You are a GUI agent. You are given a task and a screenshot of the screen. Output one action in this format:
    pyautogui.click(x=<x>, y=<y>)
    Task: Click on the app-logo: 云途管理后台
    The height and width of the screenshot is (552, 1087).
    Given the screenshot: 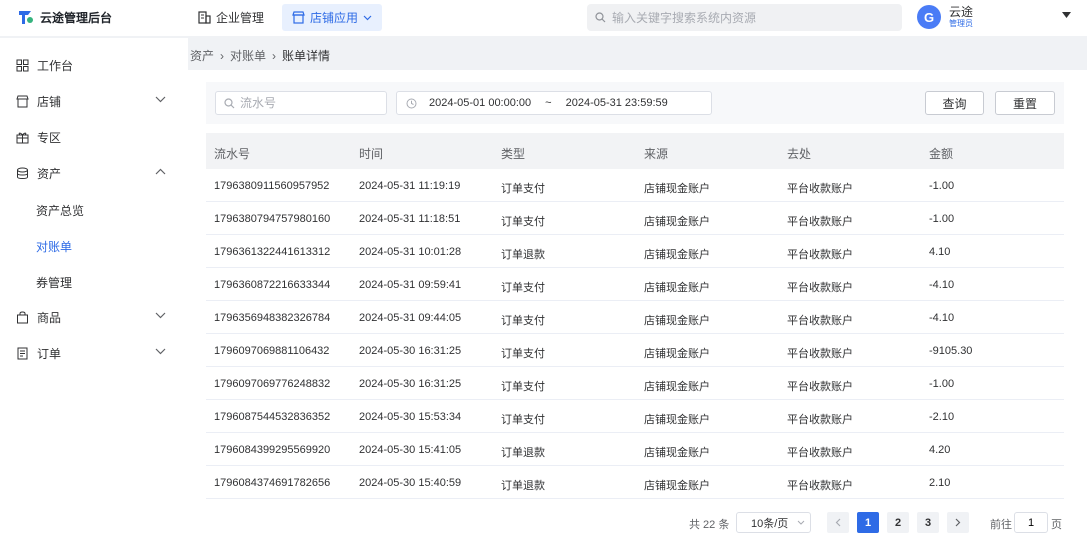 What is the action you would take?
    pyautogui.click(x=64, y=17)
    